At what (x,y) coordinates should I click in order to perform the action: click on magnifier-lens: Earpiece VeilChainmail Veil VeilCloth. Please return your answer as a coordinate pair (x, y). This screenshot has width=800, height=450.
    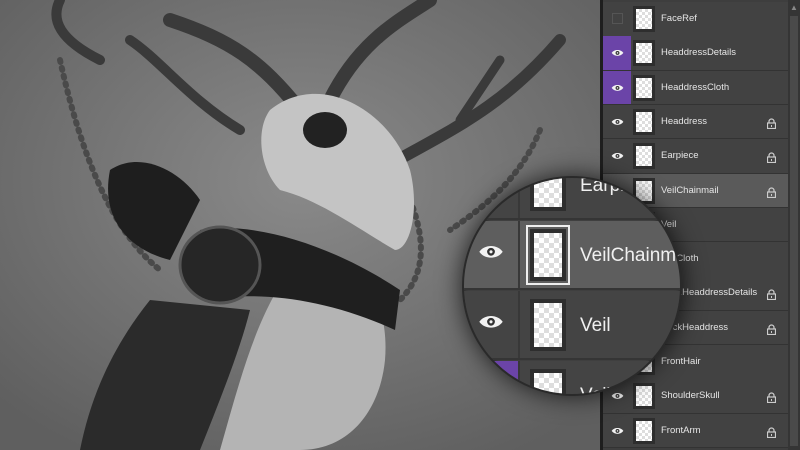
    Looking at the image, I should click on (572, 286).